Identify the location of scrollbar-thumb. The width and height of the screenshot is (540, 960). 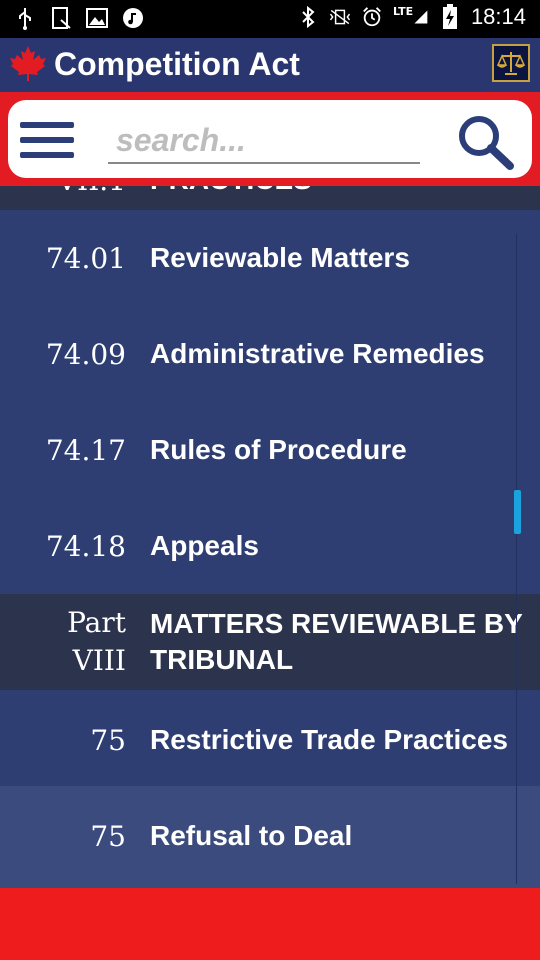
(517, 512).